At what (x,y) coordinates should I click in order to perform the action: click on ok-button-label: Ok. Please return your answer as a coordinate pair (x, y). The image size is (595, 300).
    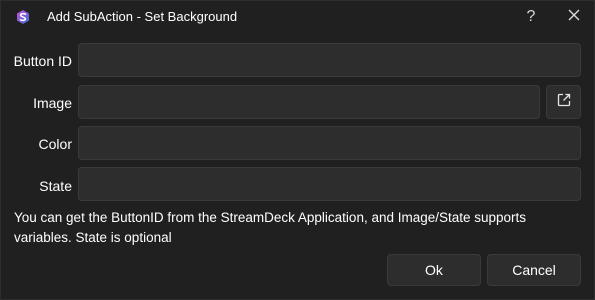
    Looking at the image, I should click on (434, 270).